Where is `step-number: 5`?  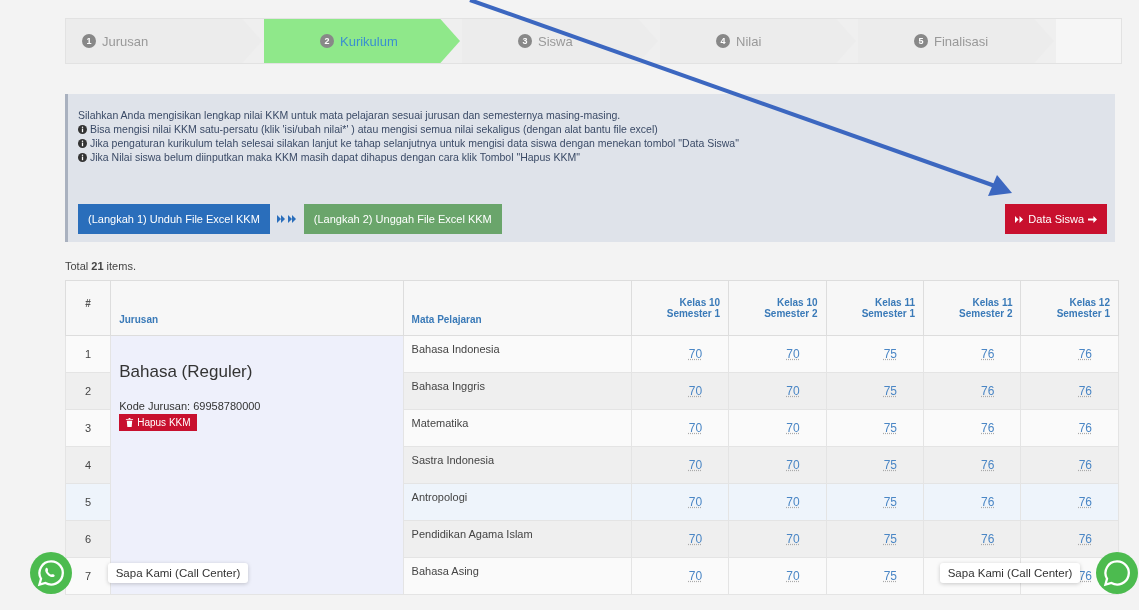
step-number: 5 is located at coordinates (921, 41).